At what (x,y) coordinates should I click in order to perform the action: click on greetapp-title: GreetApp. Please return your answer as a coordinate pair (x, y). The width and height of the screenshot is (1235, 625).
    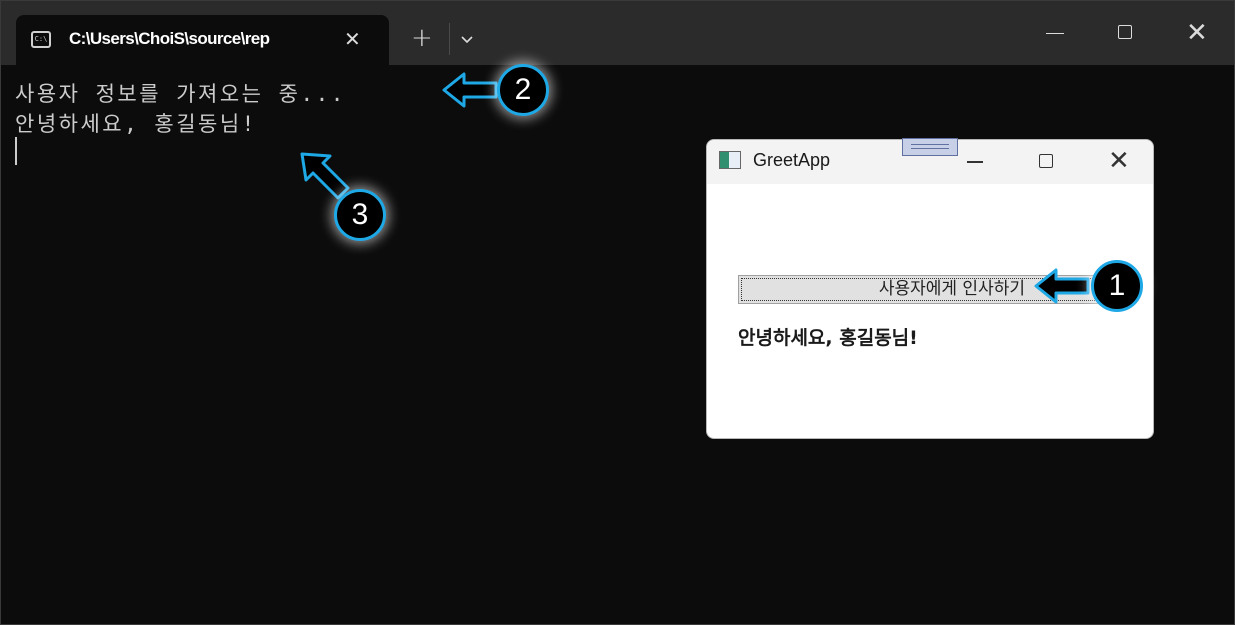
    Looking at the image, I should click on (792, 160).